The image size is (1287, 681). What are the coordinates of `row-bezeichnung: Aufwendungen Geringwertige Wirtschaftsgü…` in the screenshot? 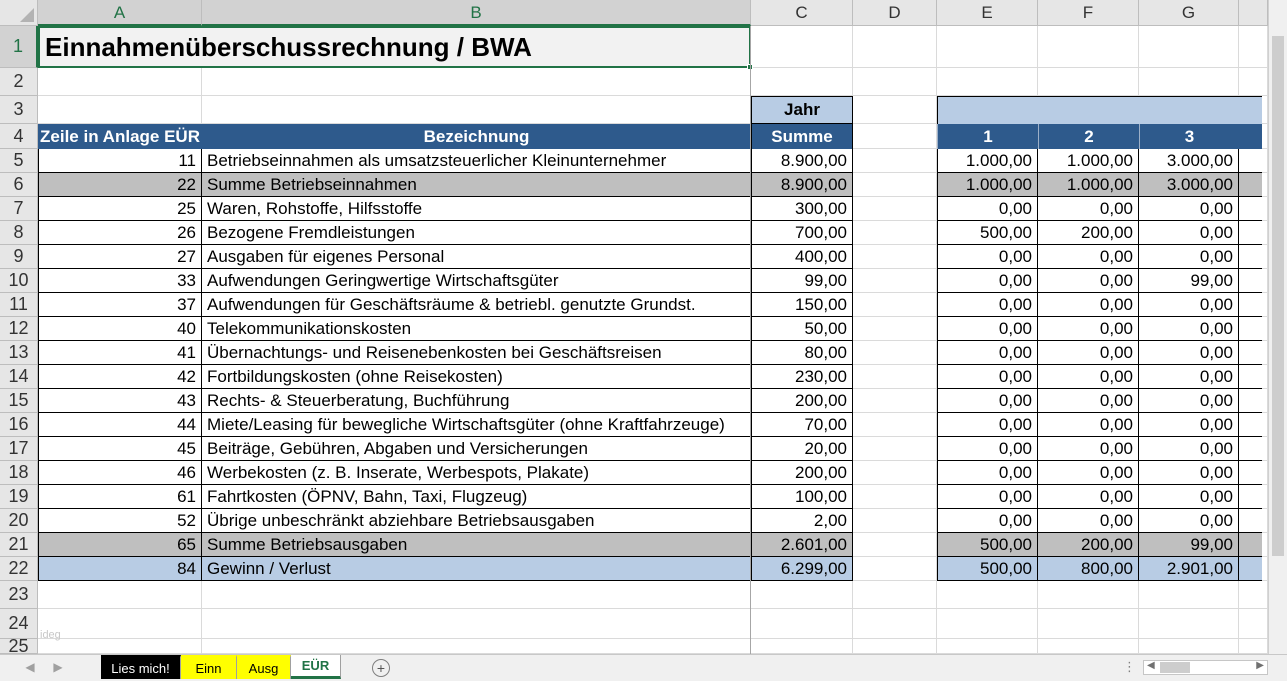 It's located at (476, 281).